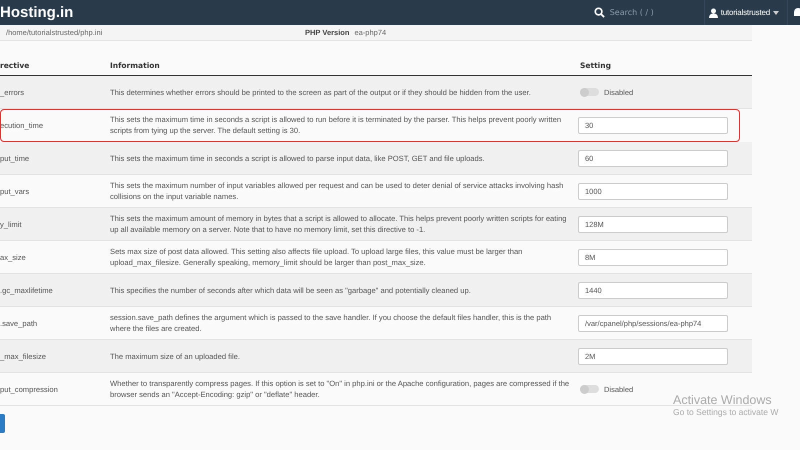 This screenshot has height=450, width=800. What do you see at coordinates (2, 423) in the screenshot?
I see `apply-button` at bounding box center [2, 423].